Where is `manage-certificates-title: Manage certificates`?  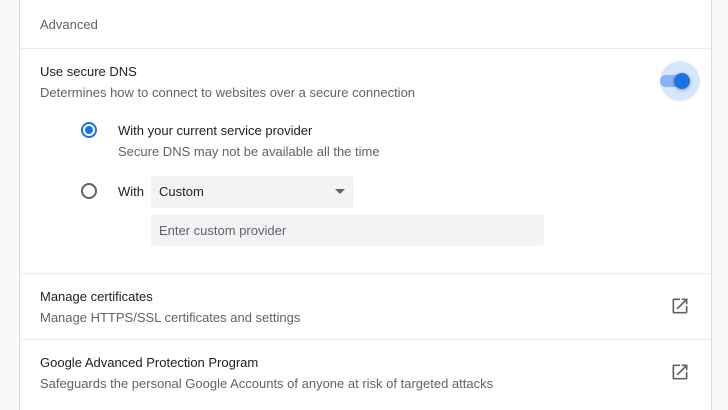 manage-certificates-title: Manage certificates is located at coordinates (96, 296).